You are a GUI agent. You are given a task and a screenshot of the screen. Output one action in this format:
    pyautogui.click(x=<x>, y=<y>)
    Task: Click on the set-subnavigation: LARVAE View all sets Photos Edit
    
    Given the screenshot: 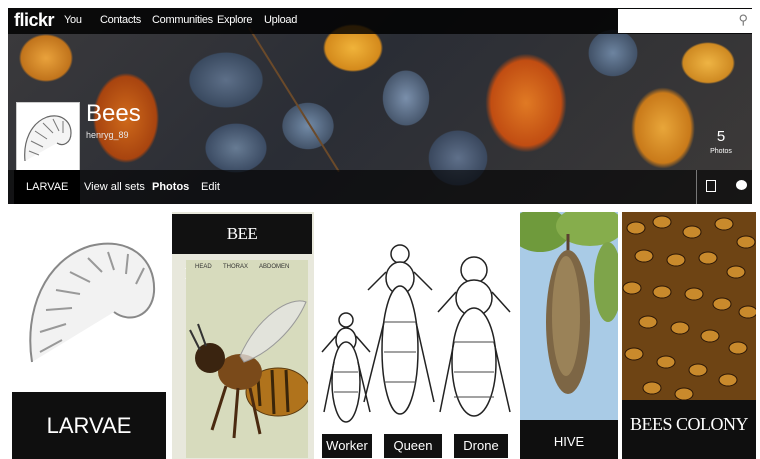 What is the action you would take?
    pyautogui.click(x=380, y=187)
    